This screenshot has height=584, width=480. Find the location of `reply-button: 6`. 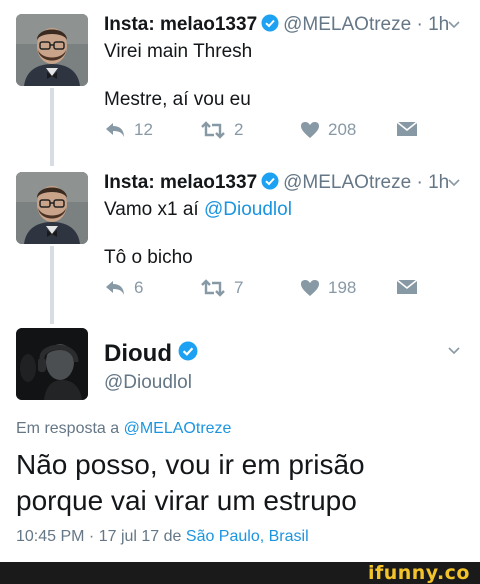

reply-button: 6 is located at coordinates (123, 288).